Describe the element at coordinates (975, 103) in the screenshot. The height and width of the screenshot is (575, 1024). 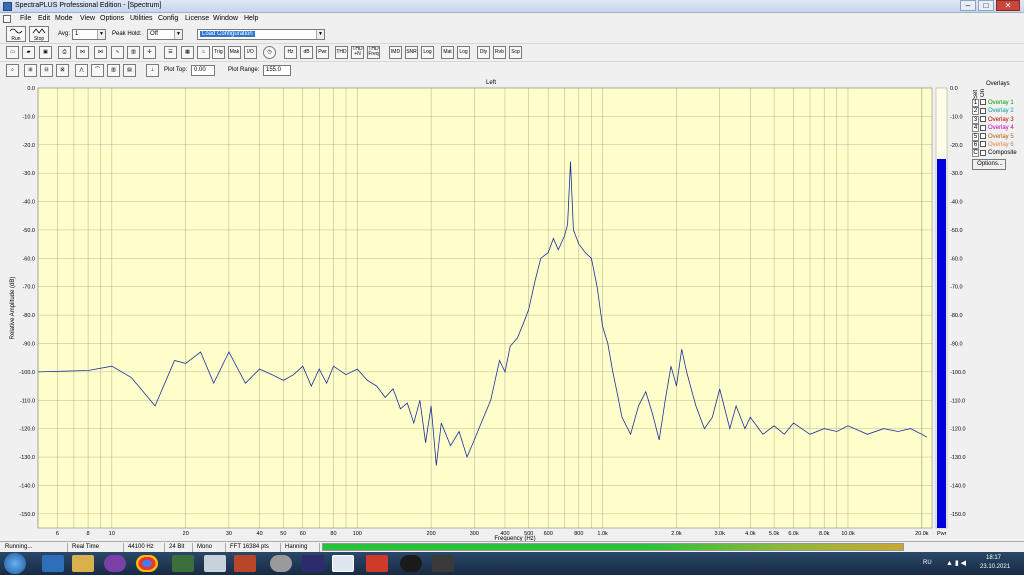
I see `overlay-set-number: 1` at that location.